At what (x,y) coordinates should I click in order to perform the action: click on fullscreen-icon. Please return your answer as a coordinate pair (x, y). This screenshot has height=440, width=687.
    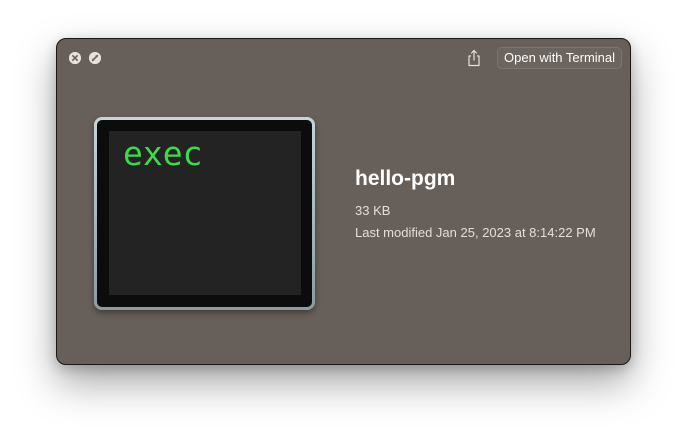
    Looking at the image, I should click on (95, 58).